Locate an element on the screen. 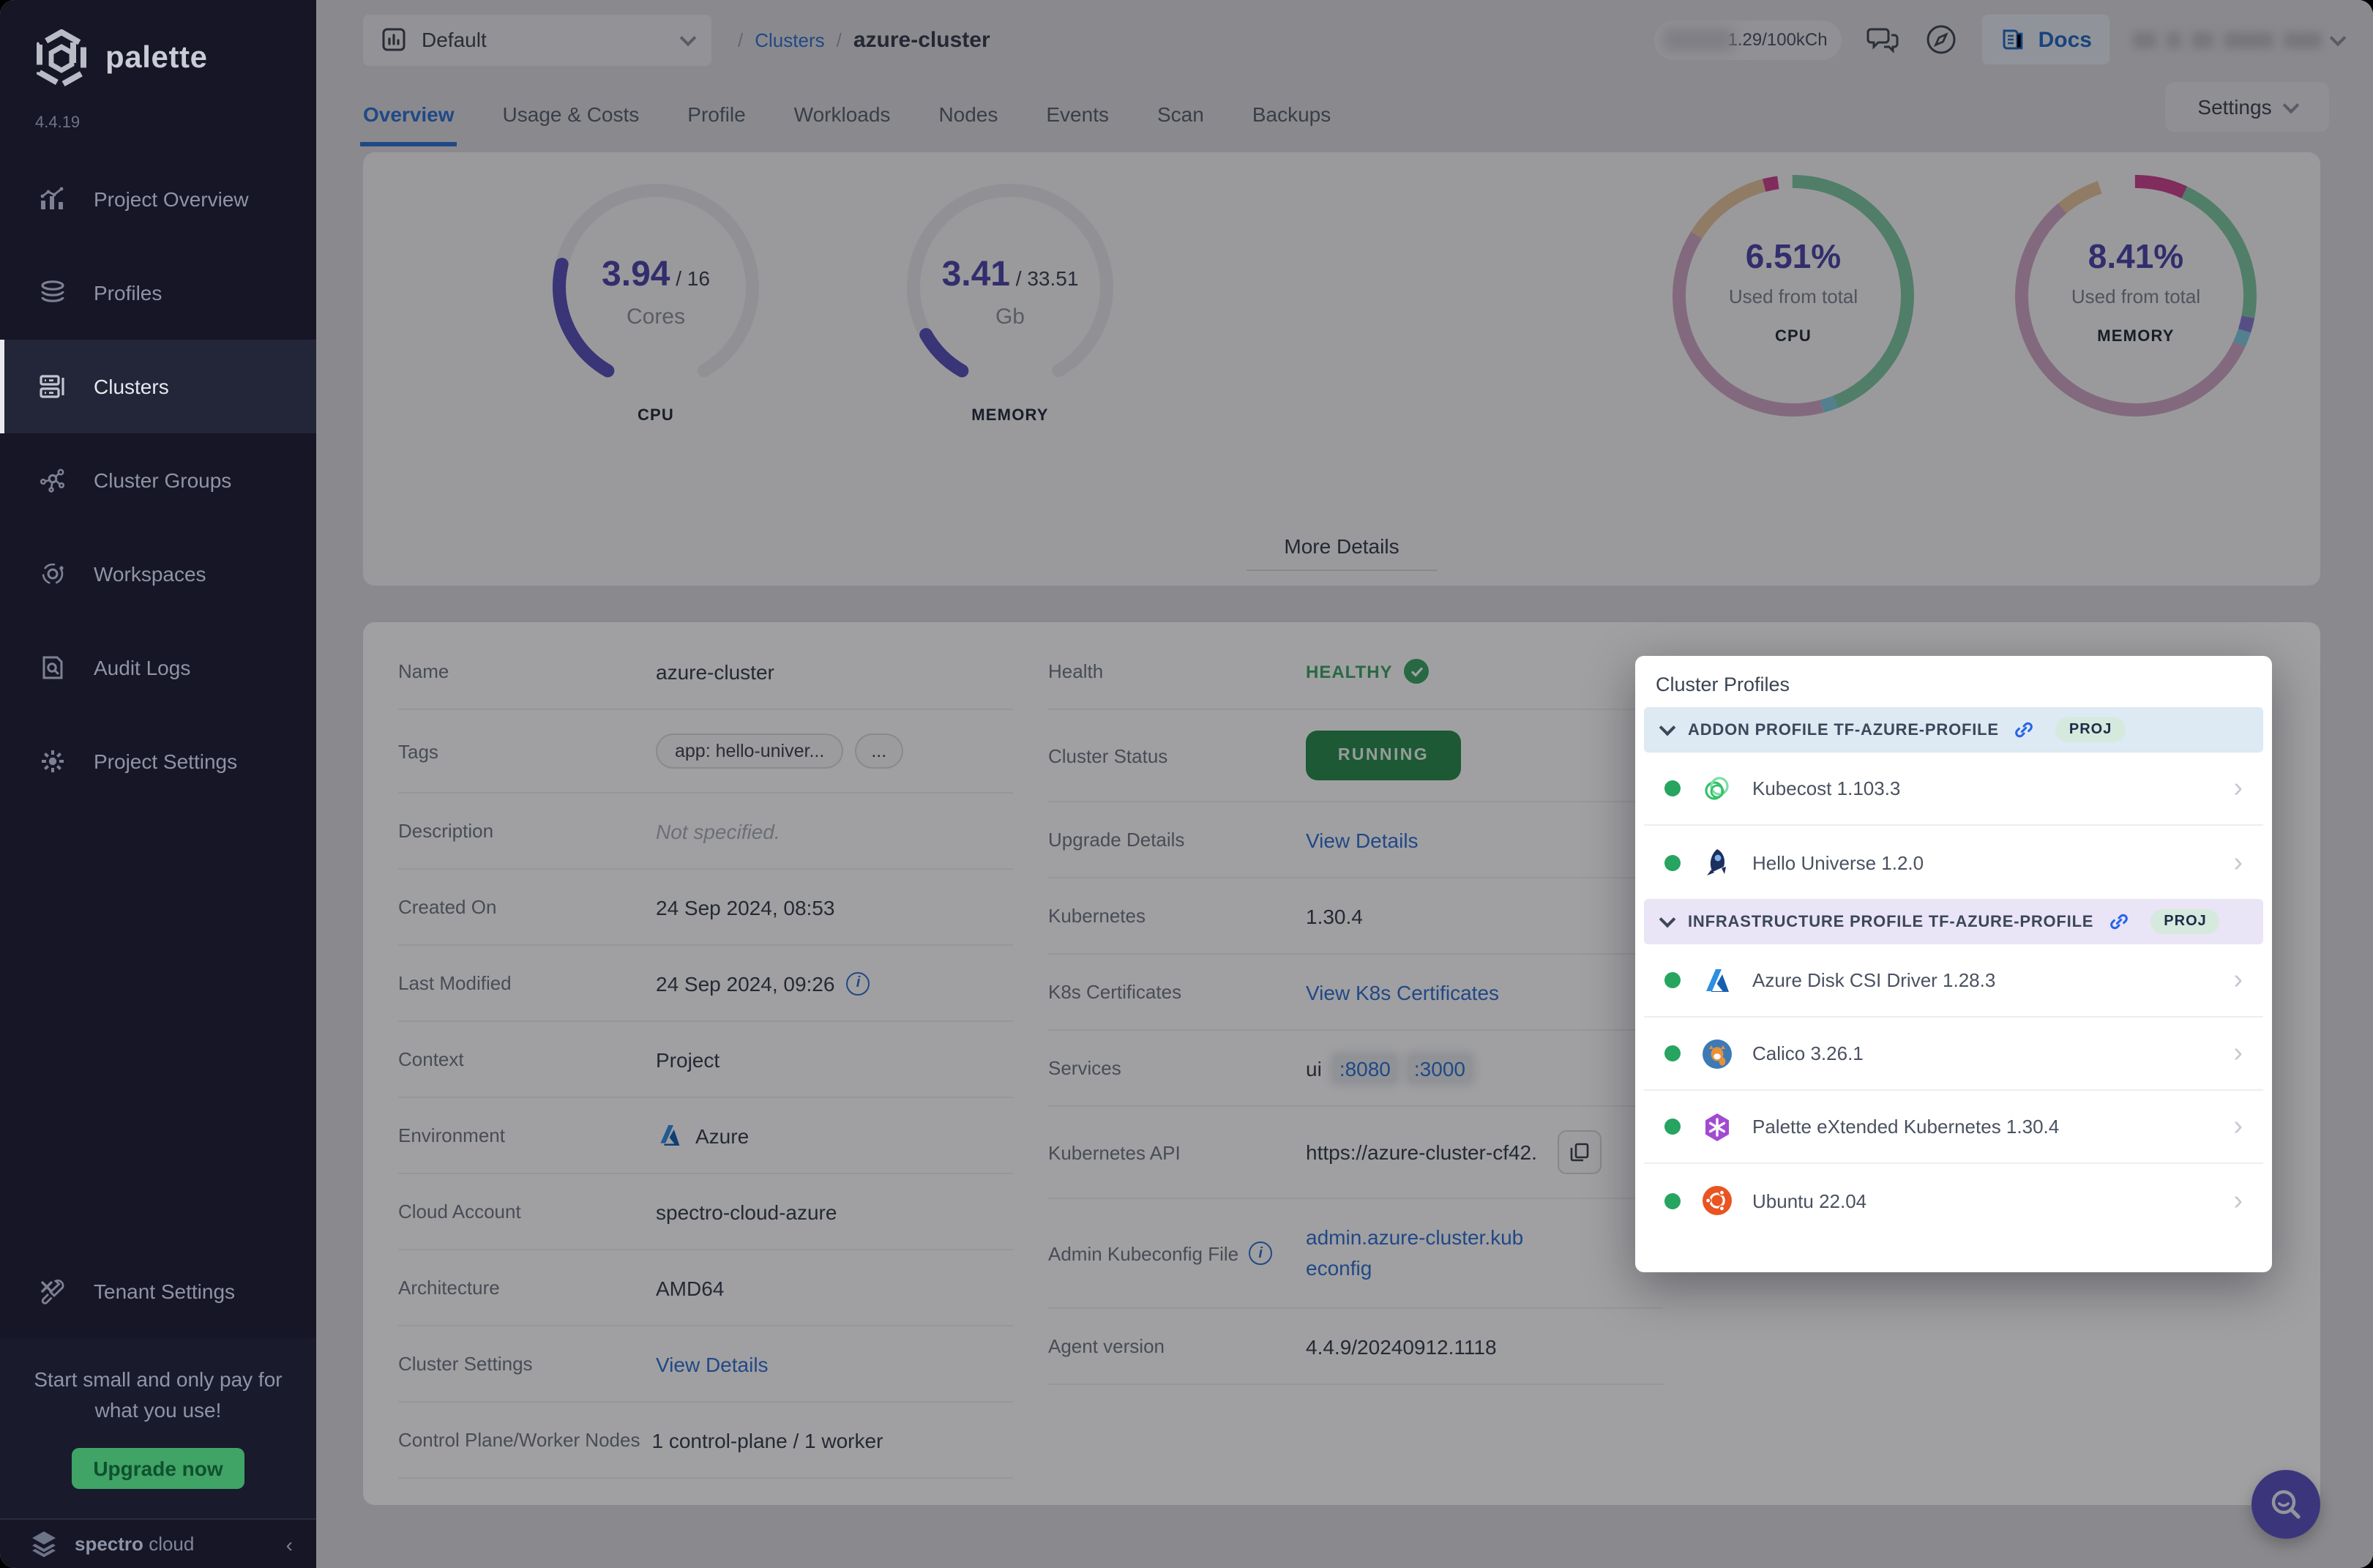 The image size is (2373, 1568). profile-layer-name: Hello Universe 1.2.0 is located at coordinates (1838, 862).